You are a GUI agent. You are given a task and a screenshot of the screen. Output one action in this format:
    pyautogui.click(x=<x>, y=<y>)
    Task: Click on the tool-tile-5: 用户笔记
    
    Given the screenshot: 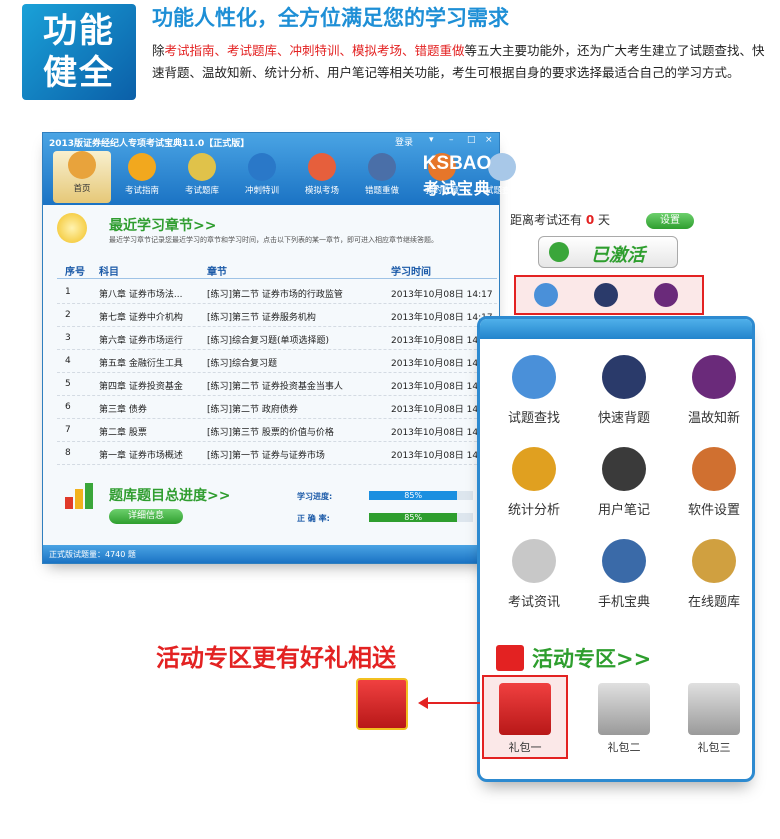 What is the action you would take?
    pyautogui.click(x=624, y=482)
    